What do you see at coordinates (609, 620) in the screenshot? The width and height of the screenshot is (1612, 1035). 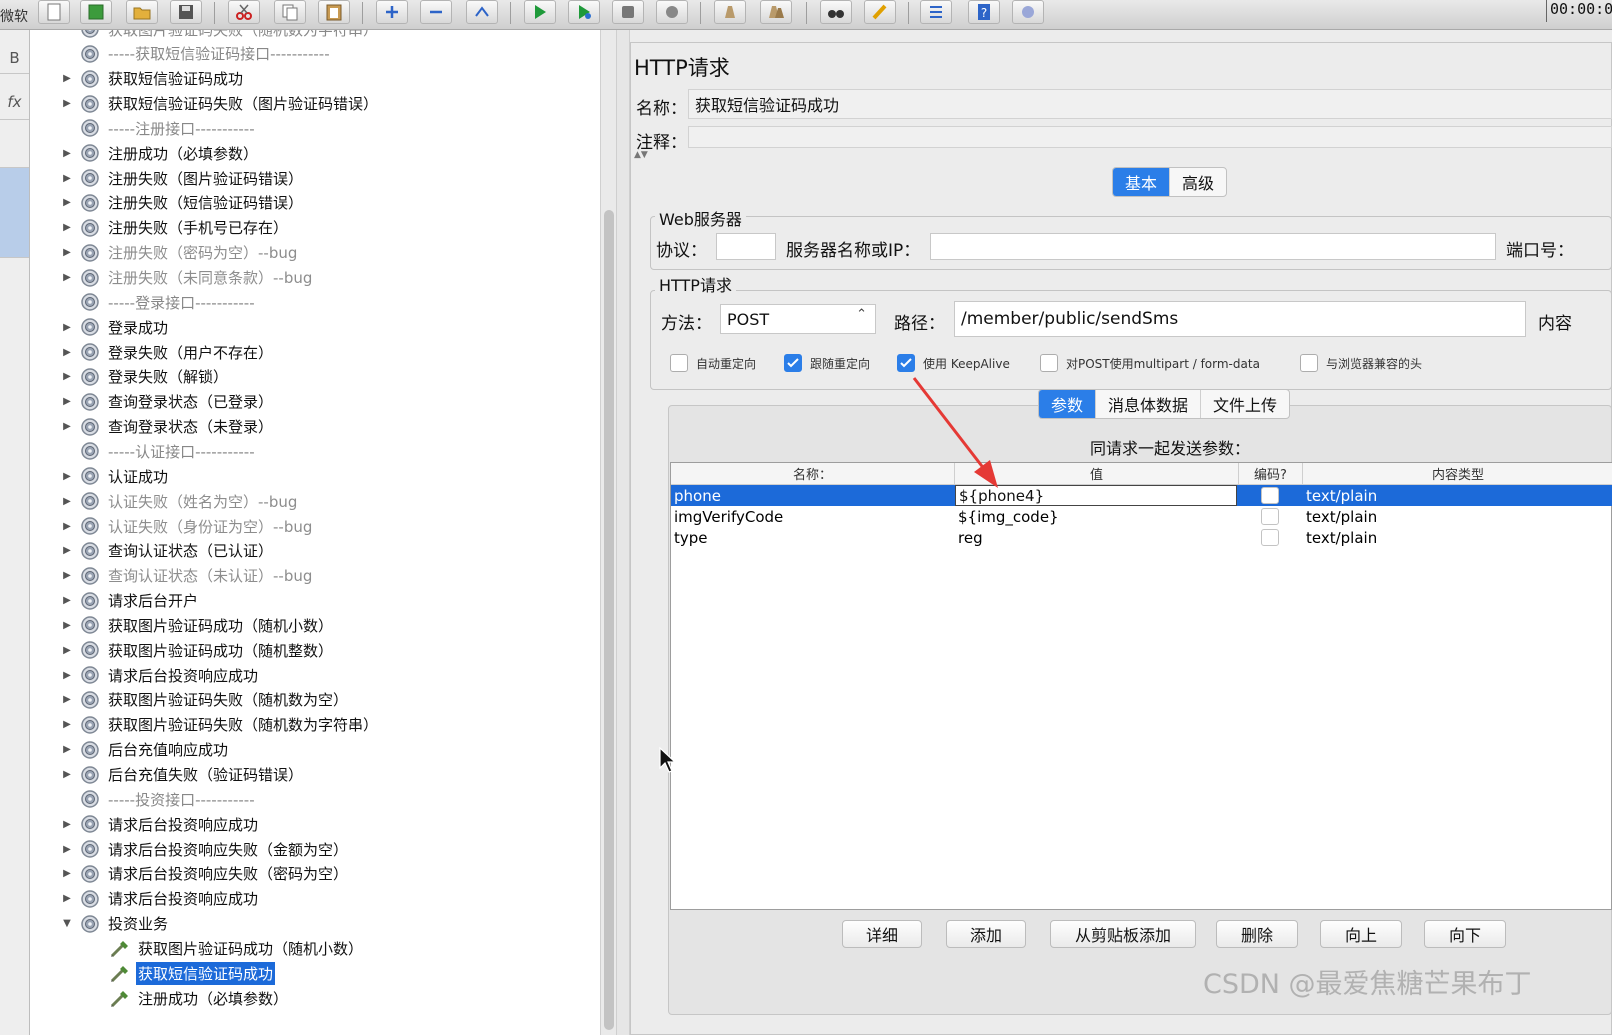 I see `tree-scrollbar-thumb` at bounding box center [609, 620].